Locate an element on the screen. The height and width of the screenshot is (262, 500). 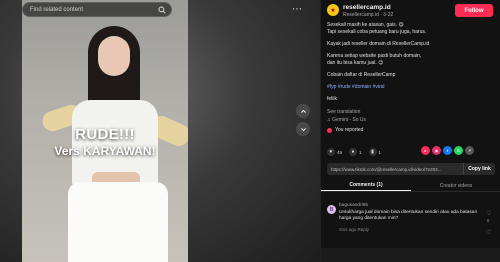
like-button: ♥ 49 is located at coordinates (334, 152).